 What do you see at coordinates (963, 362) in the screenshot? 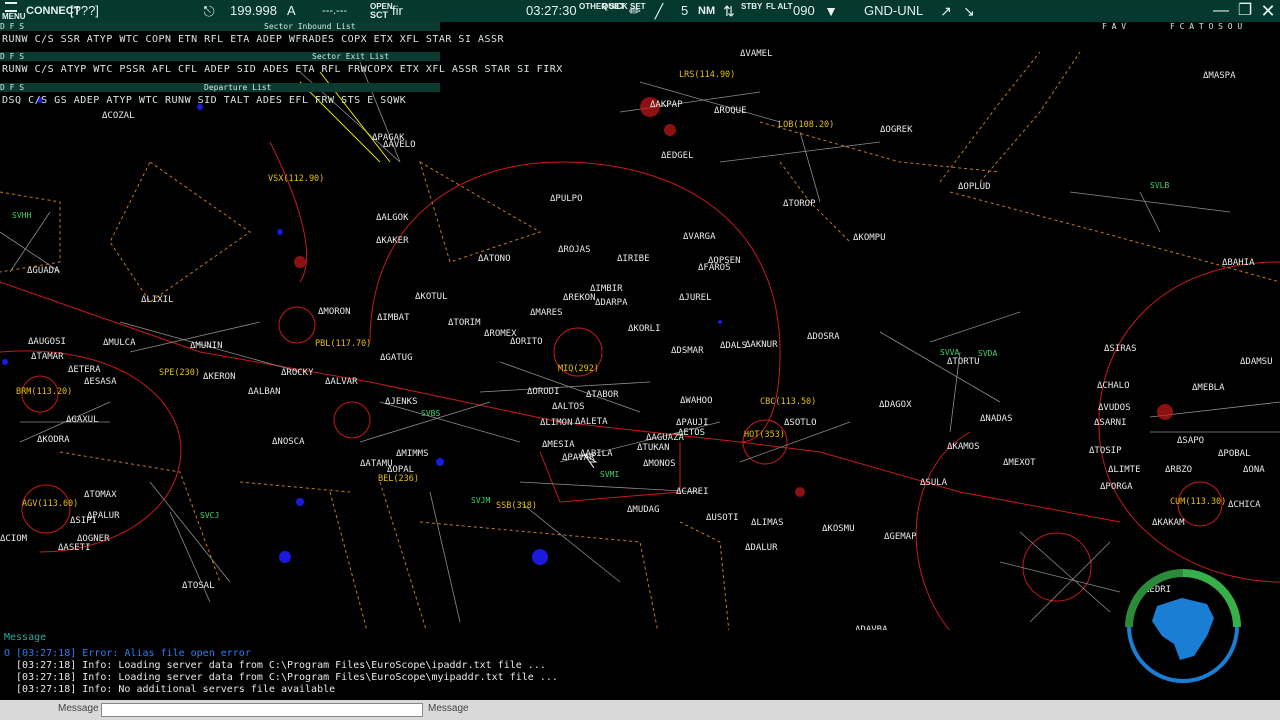
I see `fix-label: ΔTORTU` at bounding box center [963, 362].